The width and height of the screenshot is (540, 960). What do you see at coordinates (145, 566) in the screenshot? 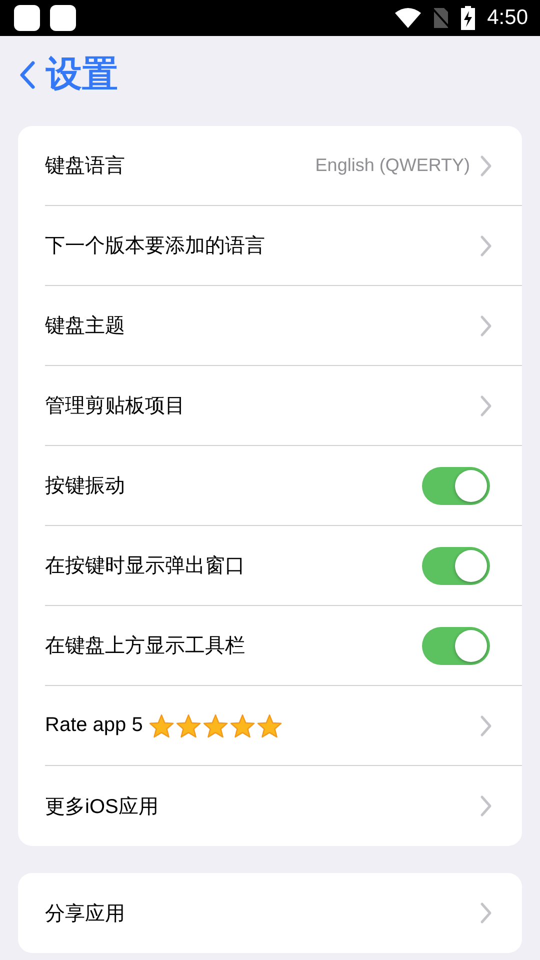
I see `setting-label: 在按键时显示弹出窗口` at bounding box center [145, 566].